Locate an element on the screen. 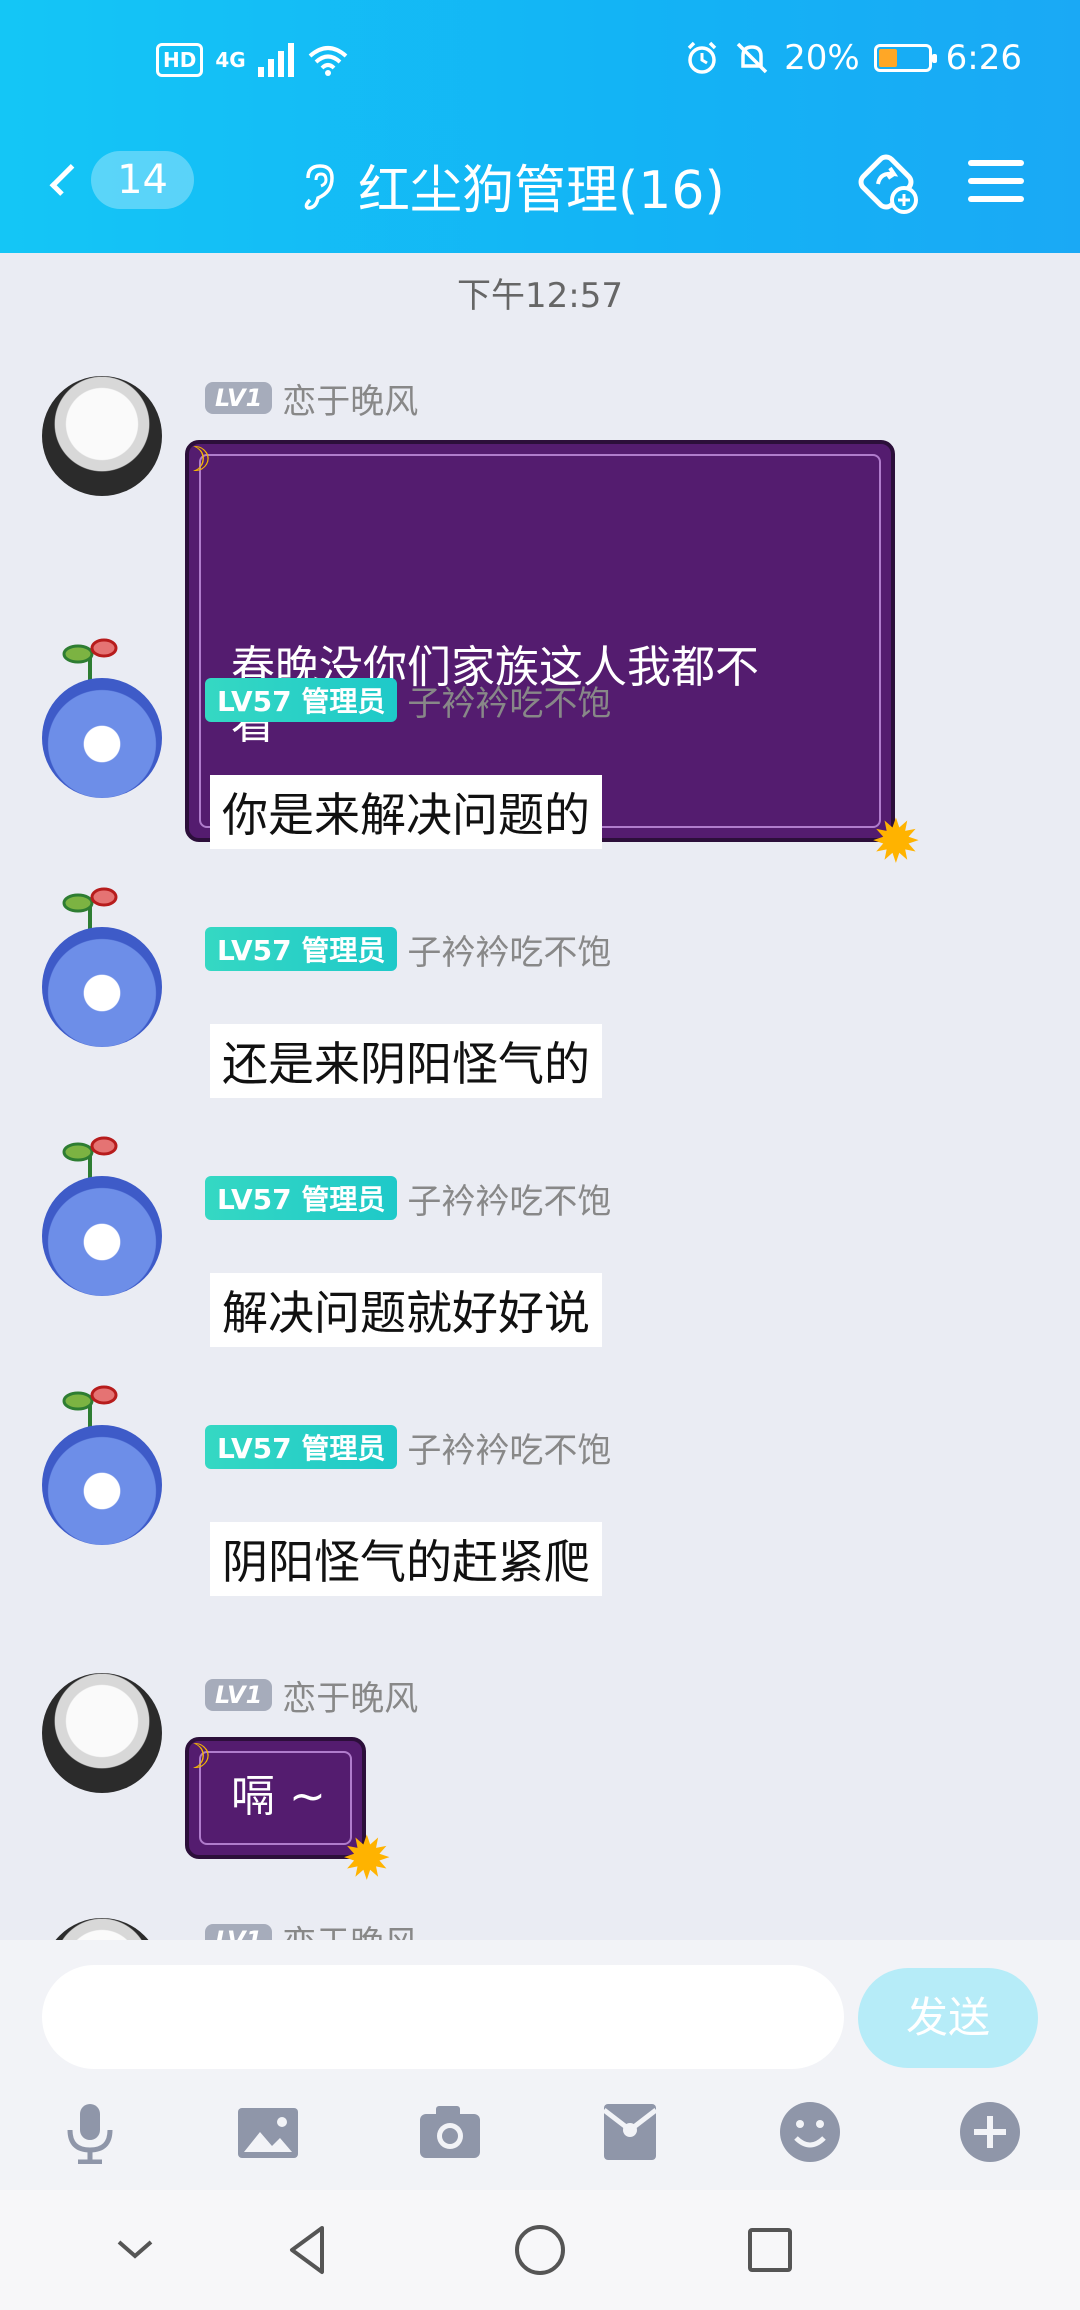  input-bar: 发送 is located at coordinates (540, 2065).